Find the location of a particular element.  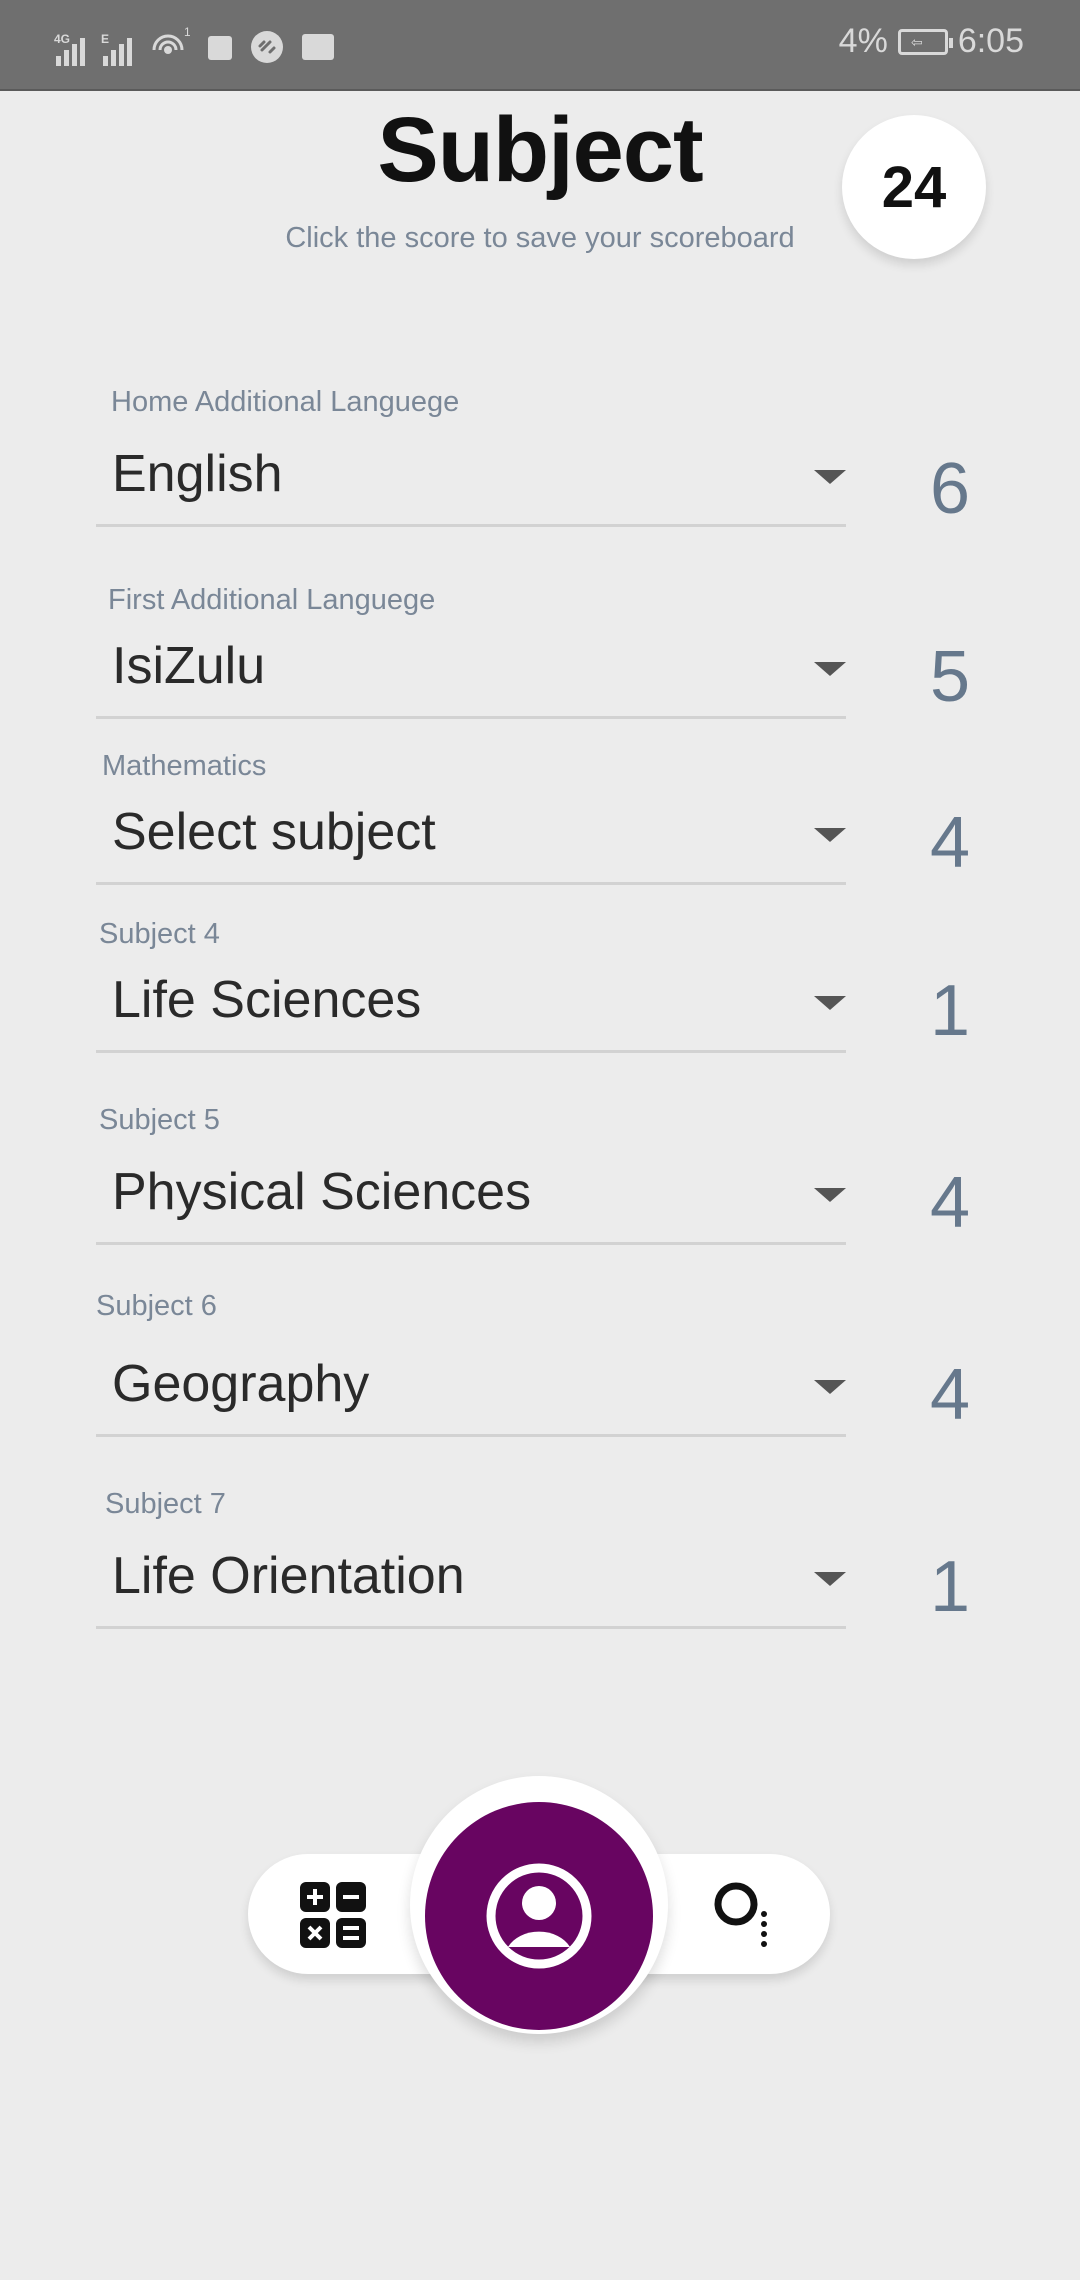

mms-icon is located at coordinates (318, 47).